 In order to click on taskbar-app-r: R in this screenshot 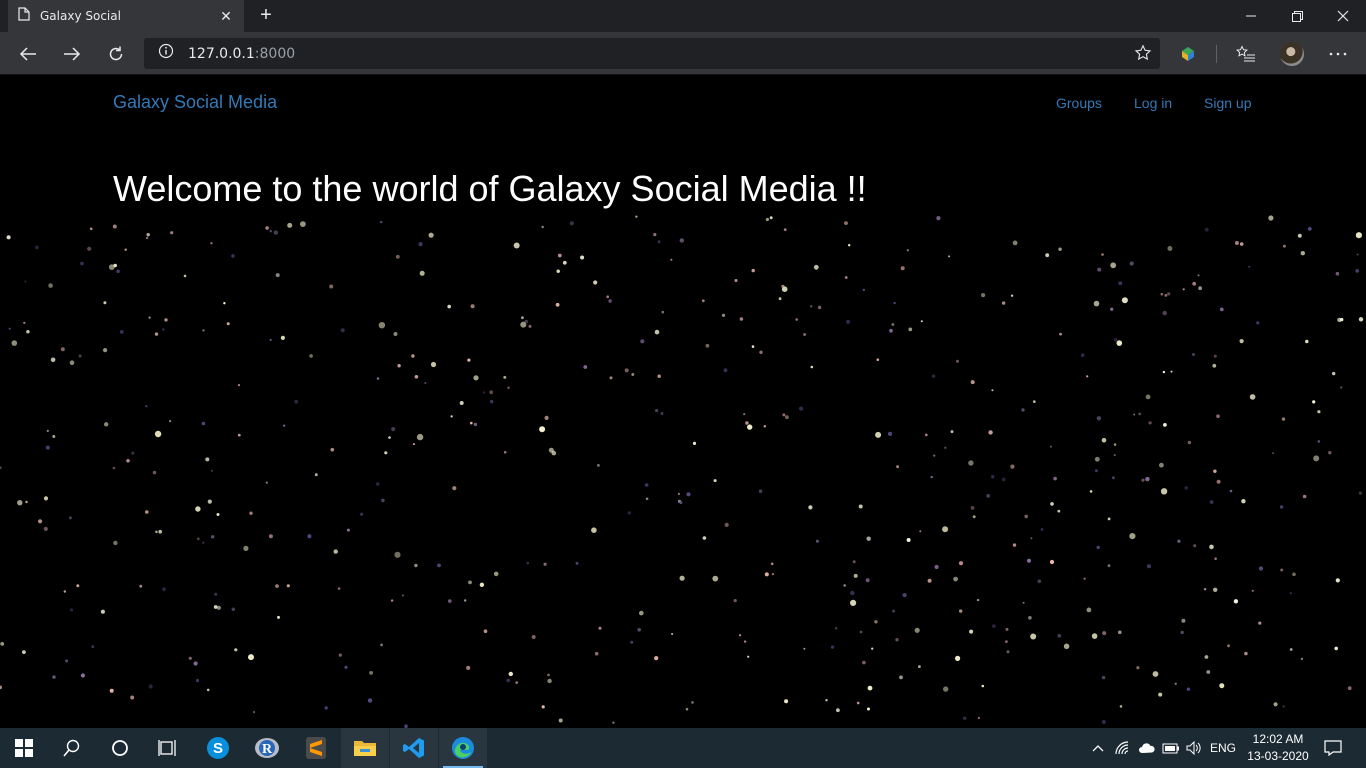, I will do `click(267, 748)`.